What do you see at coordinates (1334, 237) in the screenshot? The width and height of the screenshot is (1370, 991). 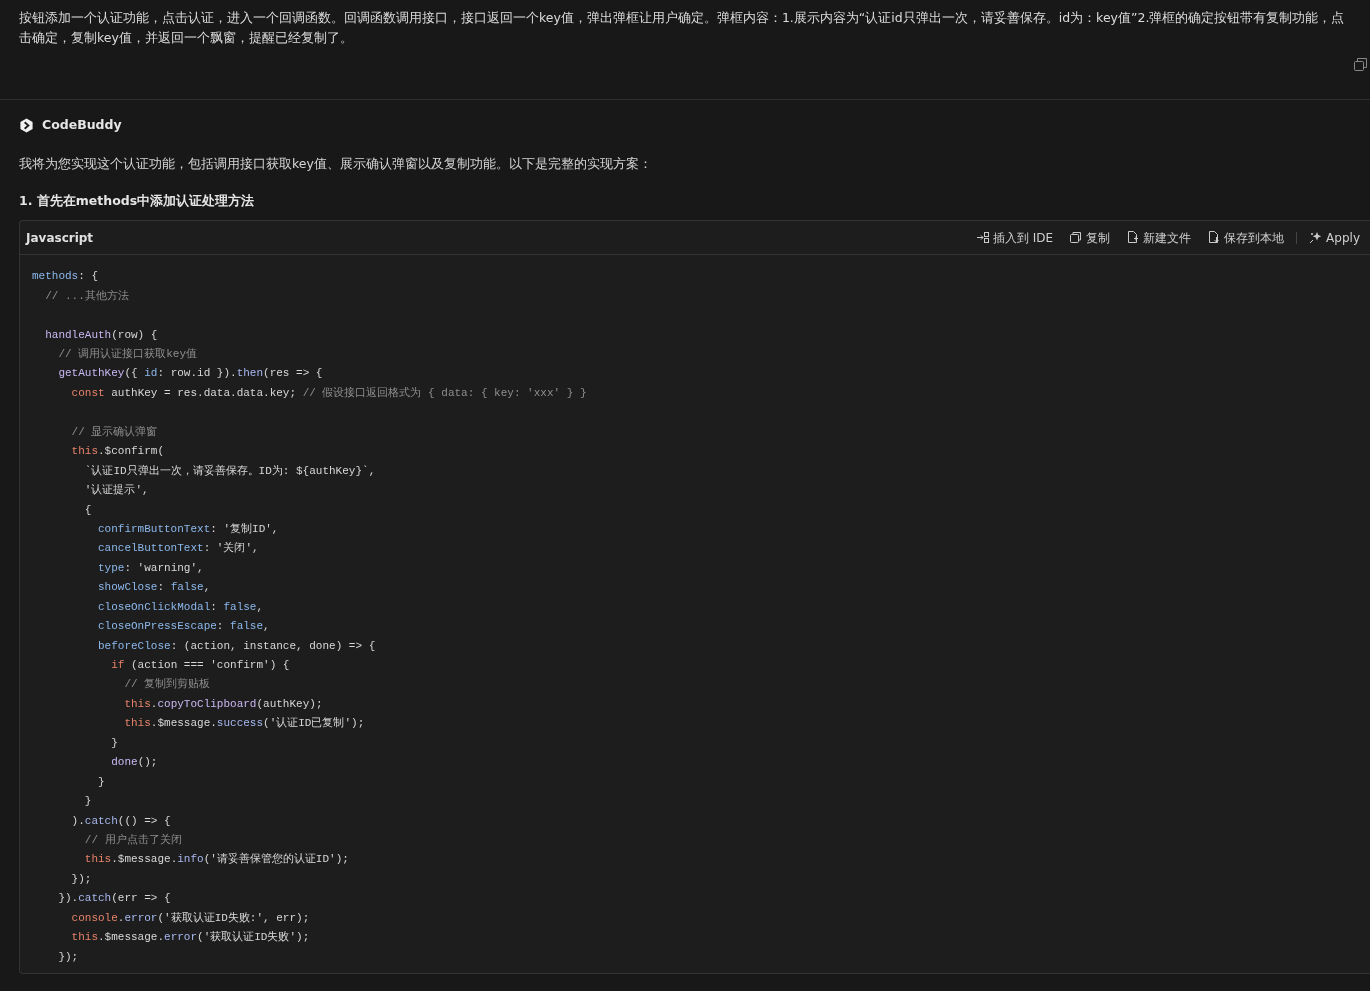 I see `toolbar-button: Apply` at bounding box center [1334, 237].